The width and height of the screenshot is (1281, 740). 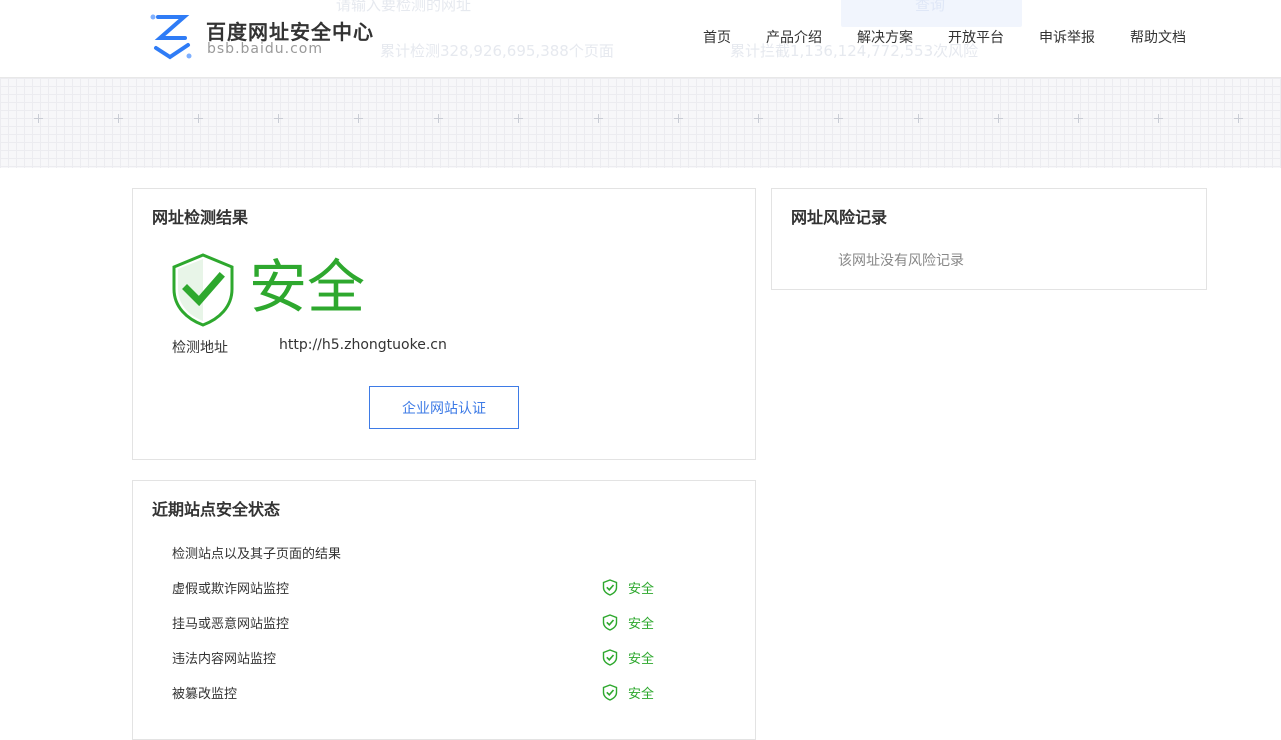 What do you see at coordinates (205, 694) in the screenshot?
I see `status-row-label: 被篡改监控` at bounding box center [205, 694].